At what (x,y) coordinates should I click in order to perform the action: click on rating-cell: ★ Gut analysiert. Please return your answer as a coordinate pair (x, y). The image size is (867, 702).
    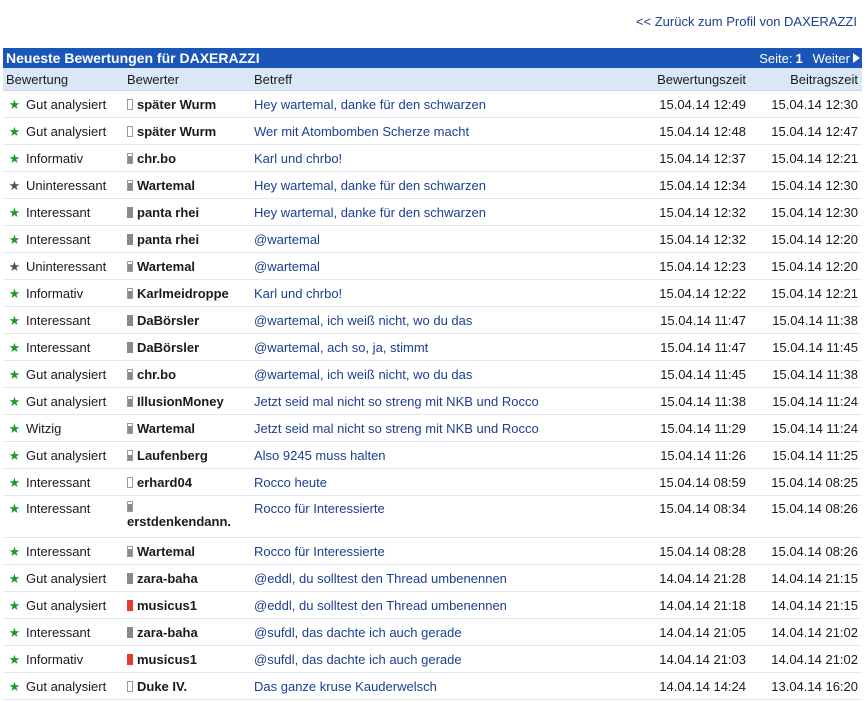
    Looking at the image, I should click on (65, 455).